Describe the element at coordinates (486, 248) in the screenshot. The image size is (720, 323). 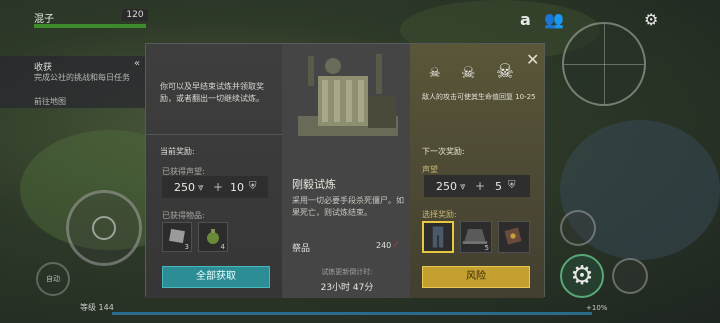
I see `item-count: 5` at that location.